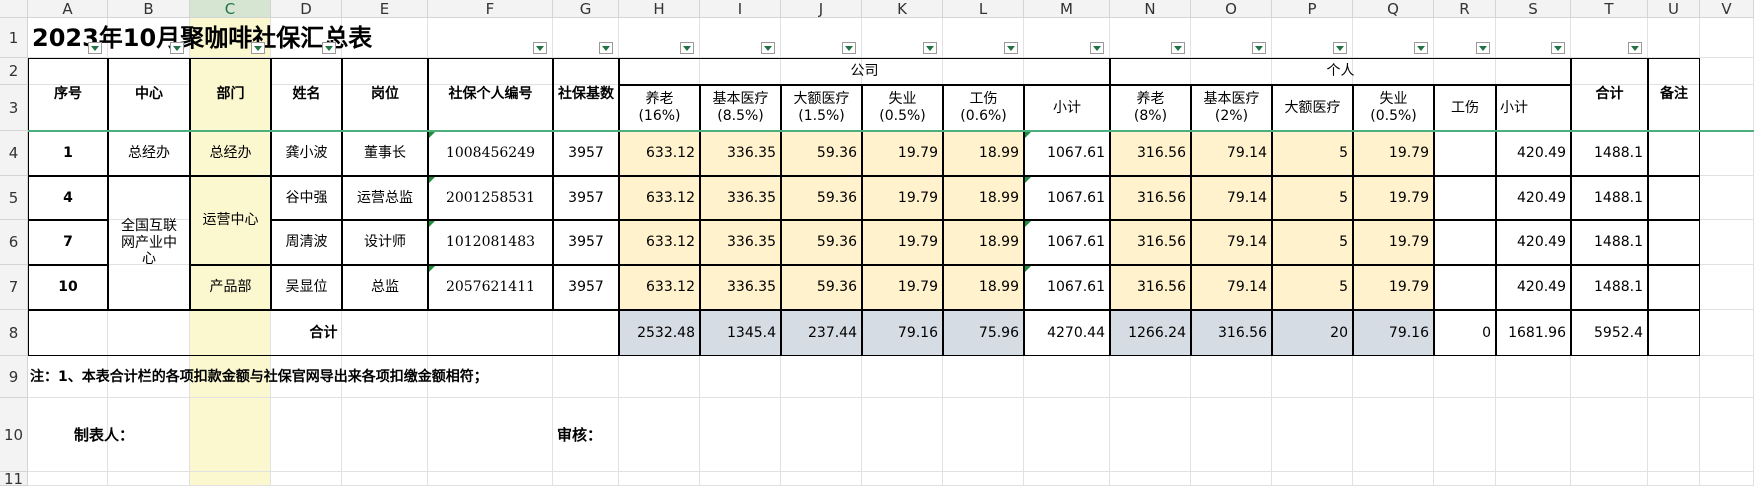  I want to click on header-c-injury: 工伤 (0.6%), so click(983, 108).